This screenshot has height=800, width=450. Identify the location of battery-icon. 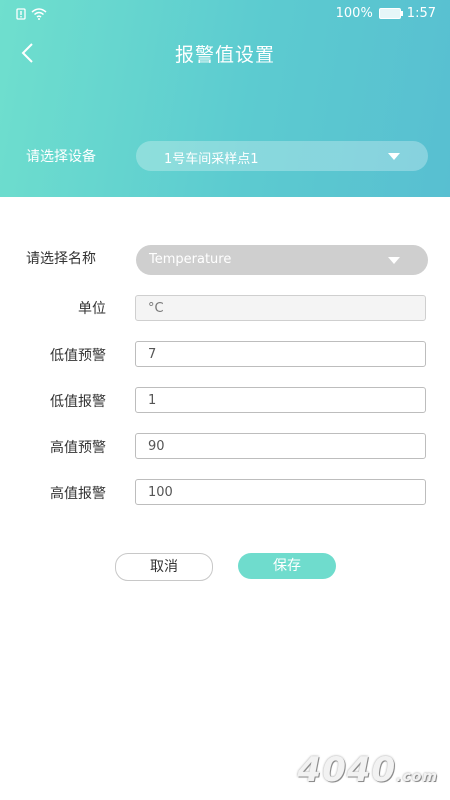
(390, 13).